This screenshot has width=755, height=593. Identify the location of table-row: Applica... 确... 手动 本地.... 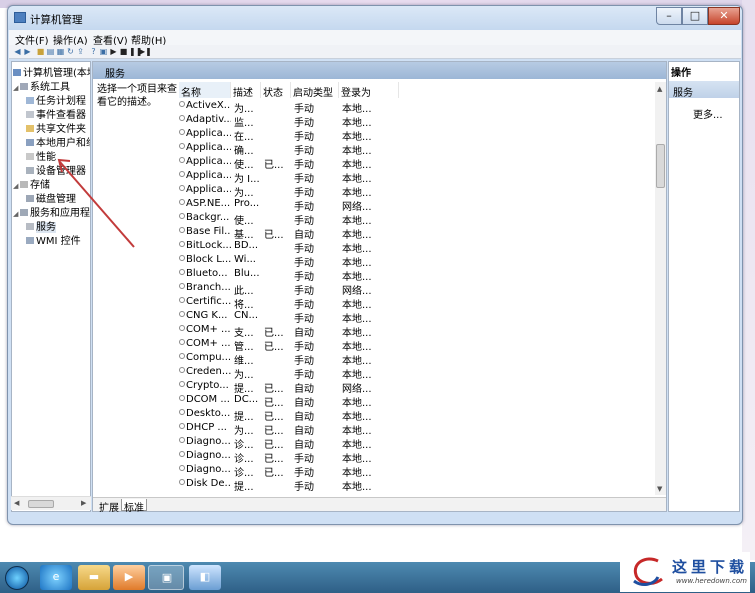
(416, 149).